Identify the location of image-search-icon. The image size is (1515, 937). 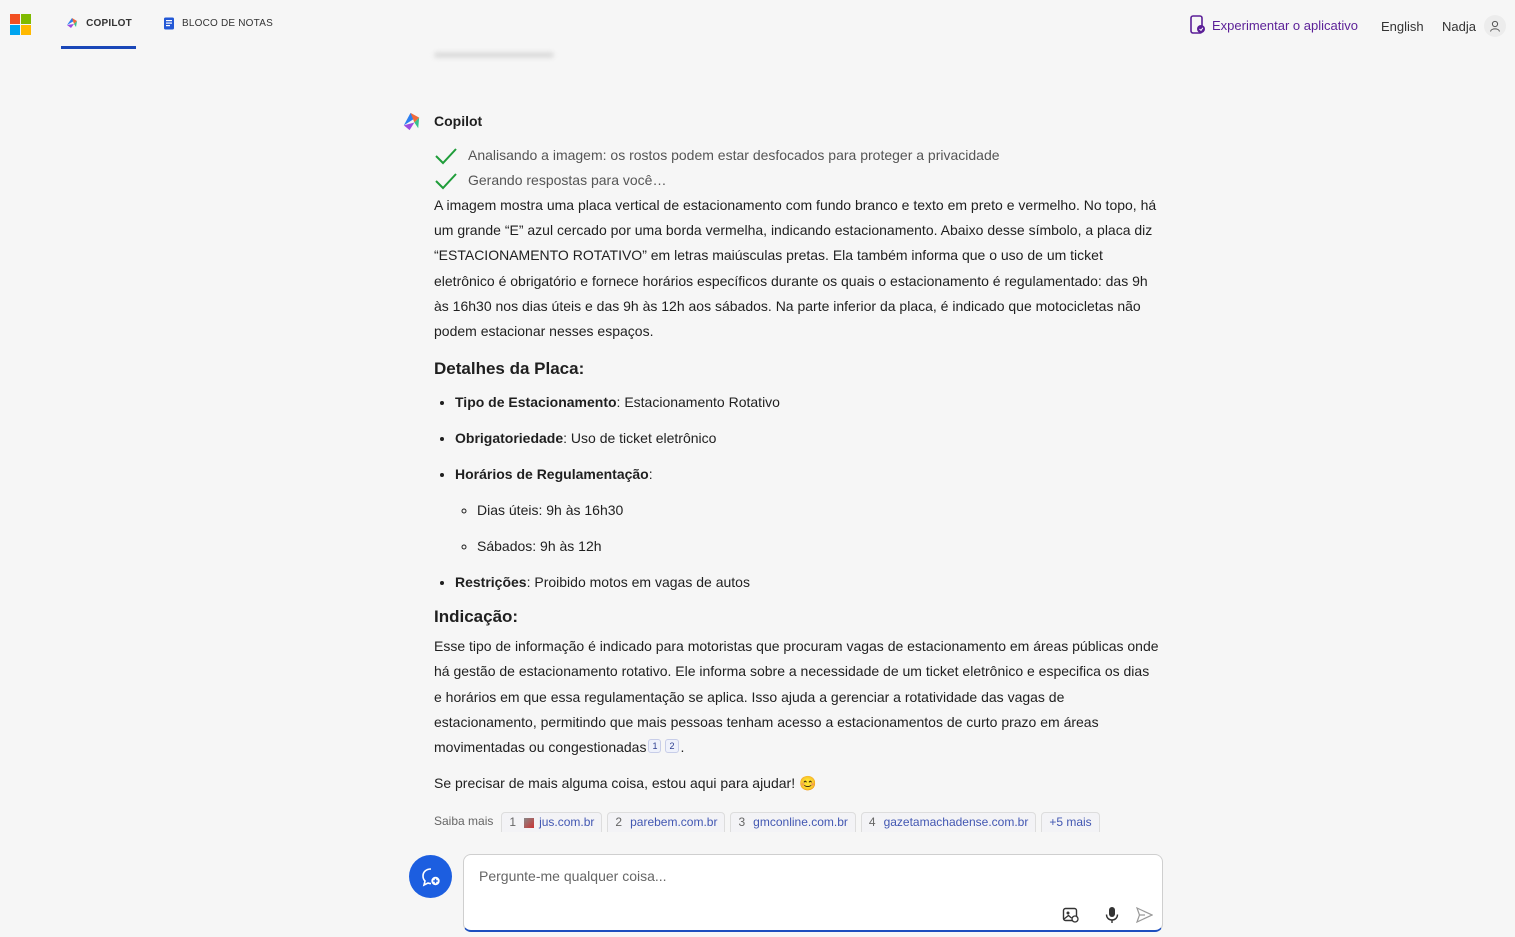
(1070, 915).